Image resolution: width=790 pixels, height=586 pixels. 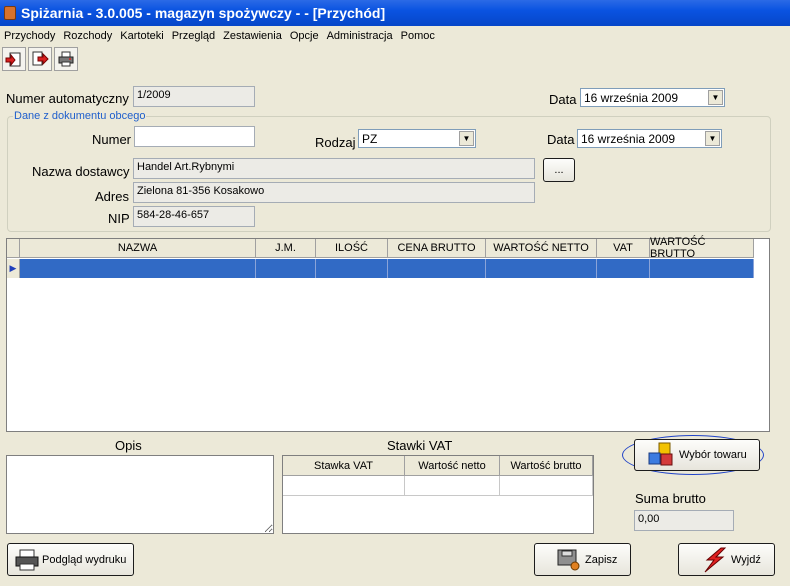 I want to click on grid-corner, so click(x=13, y=248).